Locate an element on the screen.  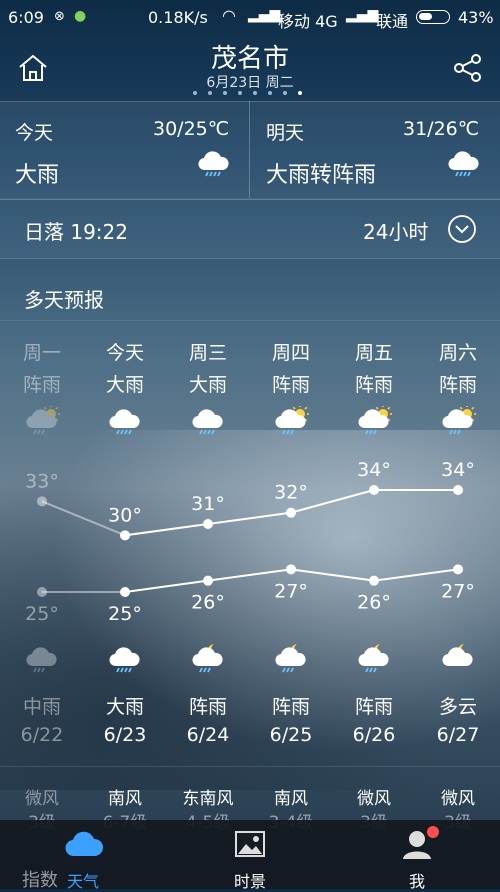
panel-divider is located at coordinates (249, 149).